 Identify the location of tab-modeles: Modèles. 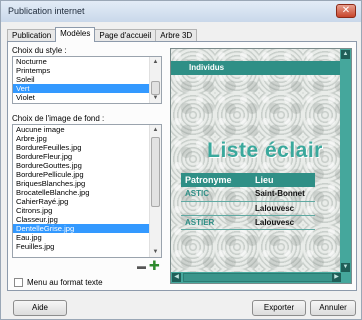
(75, 34).